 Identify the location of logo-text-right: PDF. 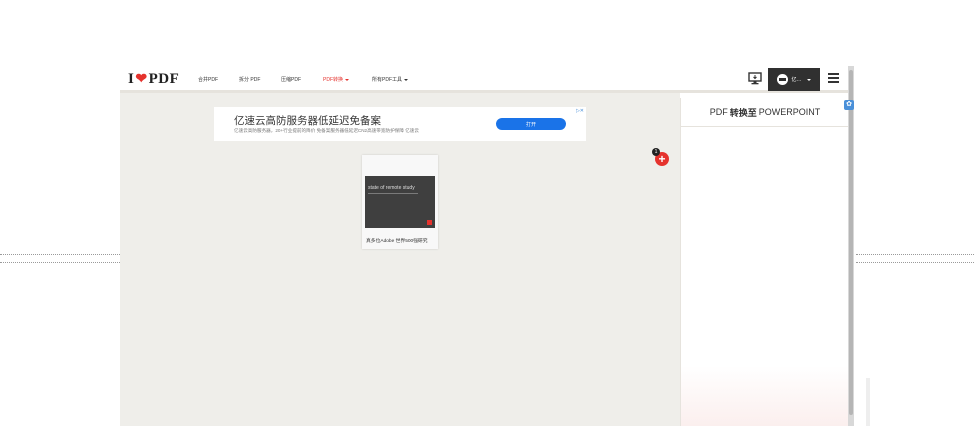
(164, 79).